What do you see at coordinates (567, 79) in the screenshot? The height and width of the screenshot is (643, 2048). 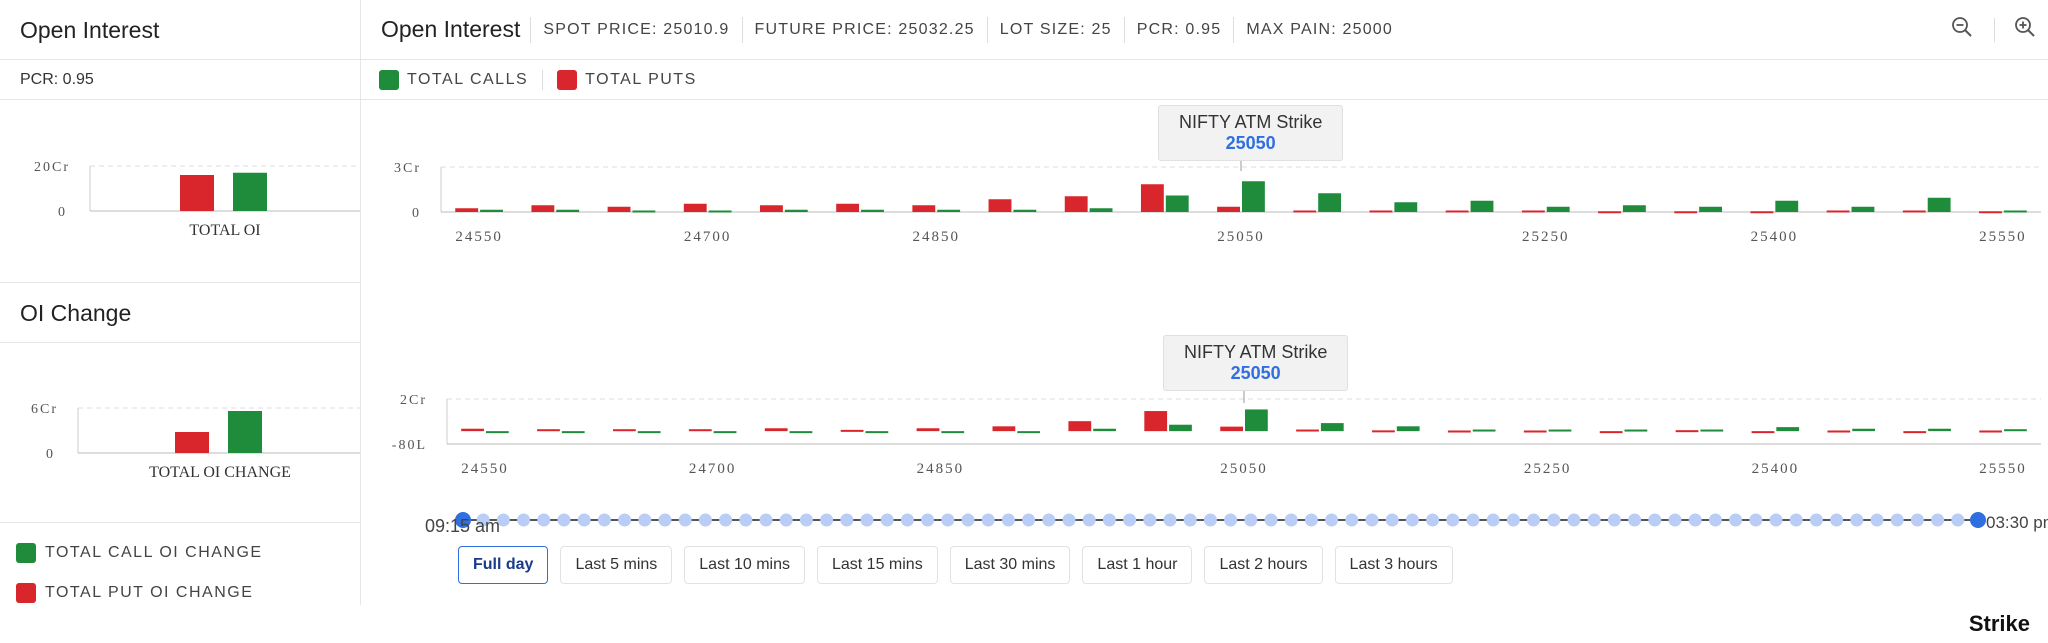 I see `legend-swatch-puts` at bounding box center [567, 79].